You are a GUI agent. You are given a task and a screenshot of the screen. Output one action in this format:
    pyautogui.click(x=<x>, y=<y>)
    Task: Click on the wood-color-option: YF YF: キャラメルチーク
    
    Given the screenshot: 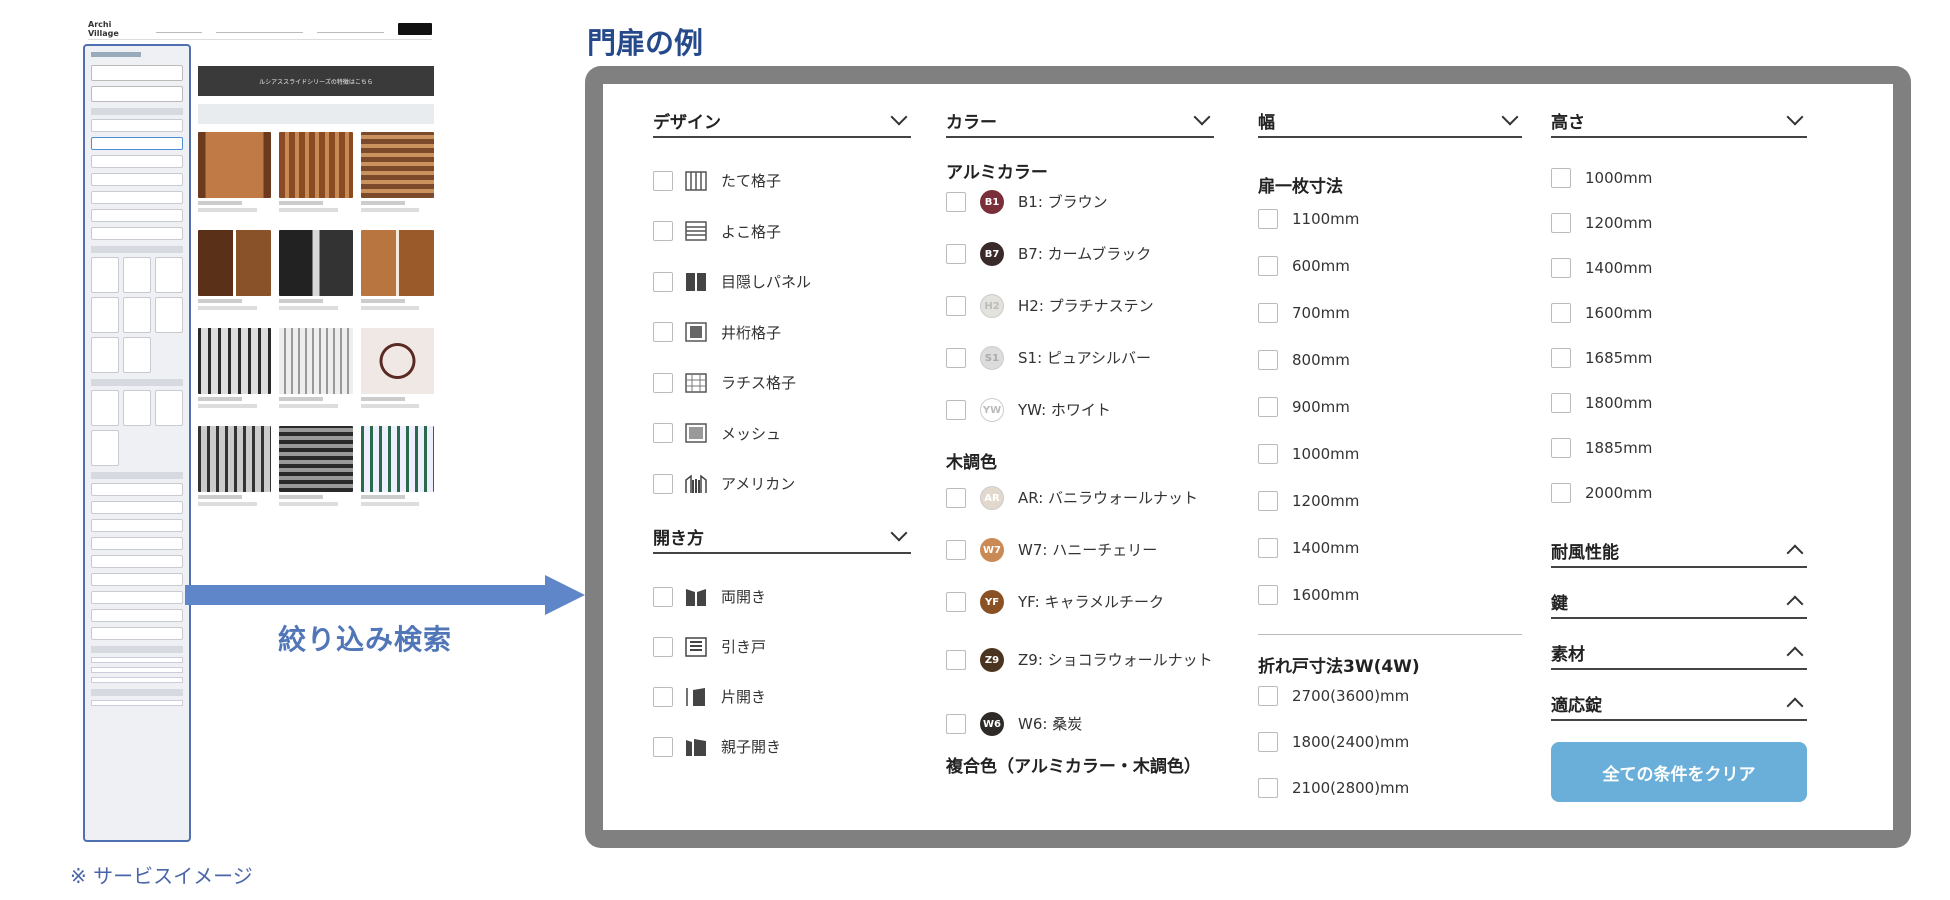 What is the action you would take?
    pyautogui.click(x=1055, y=602)
    